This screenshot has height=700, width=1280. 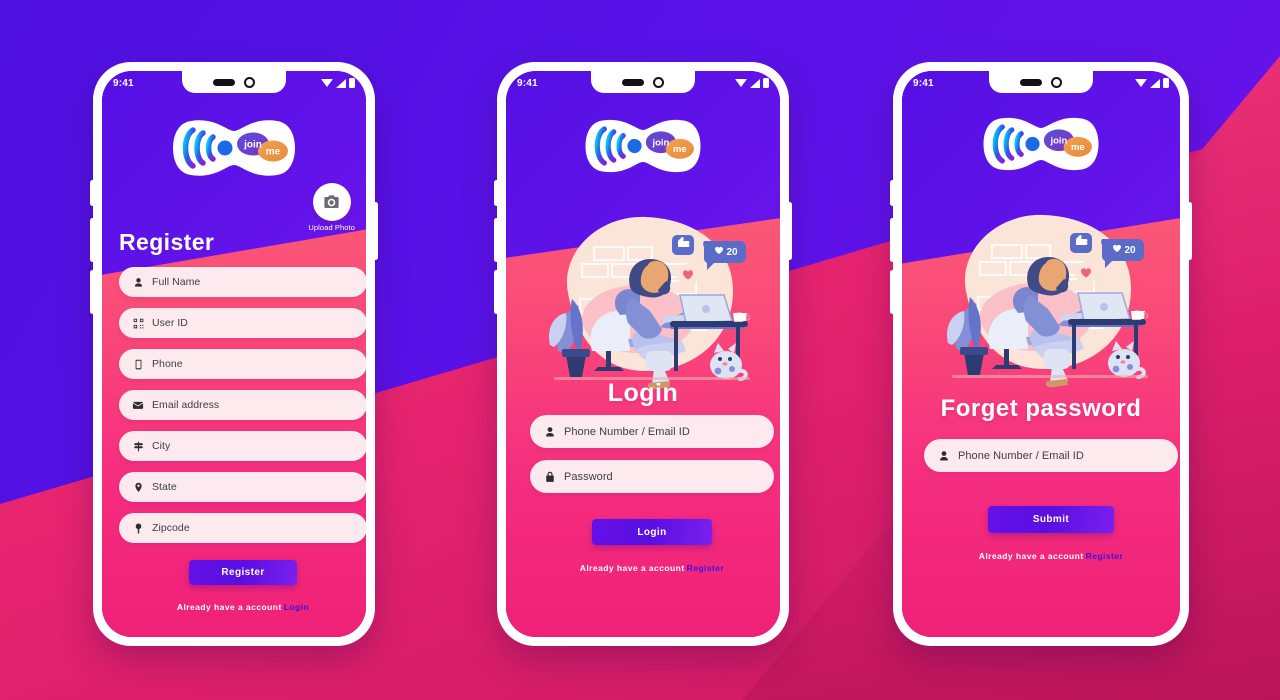 I want to click on mobile-icon, so click(x=138, y=364).